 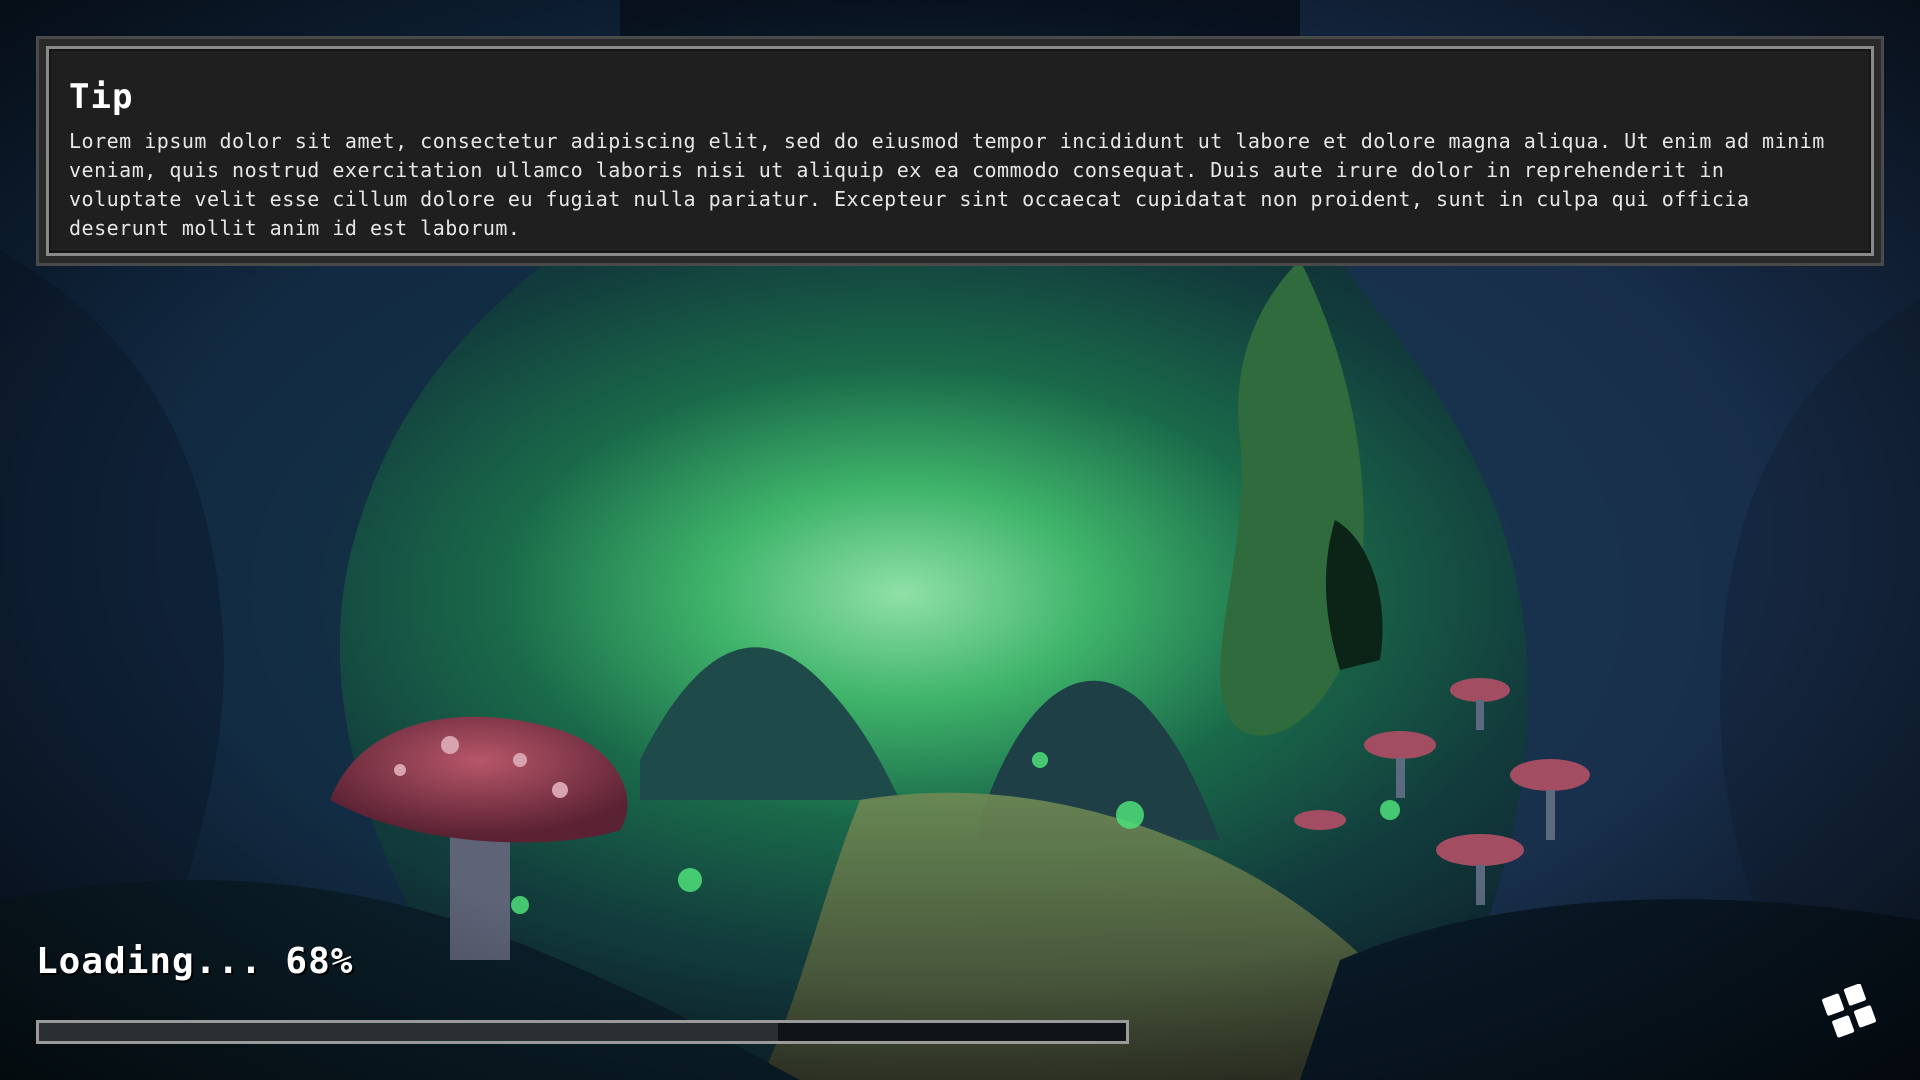 I want to click on loading-spinner-icon, so click(x=1849, y=1011).